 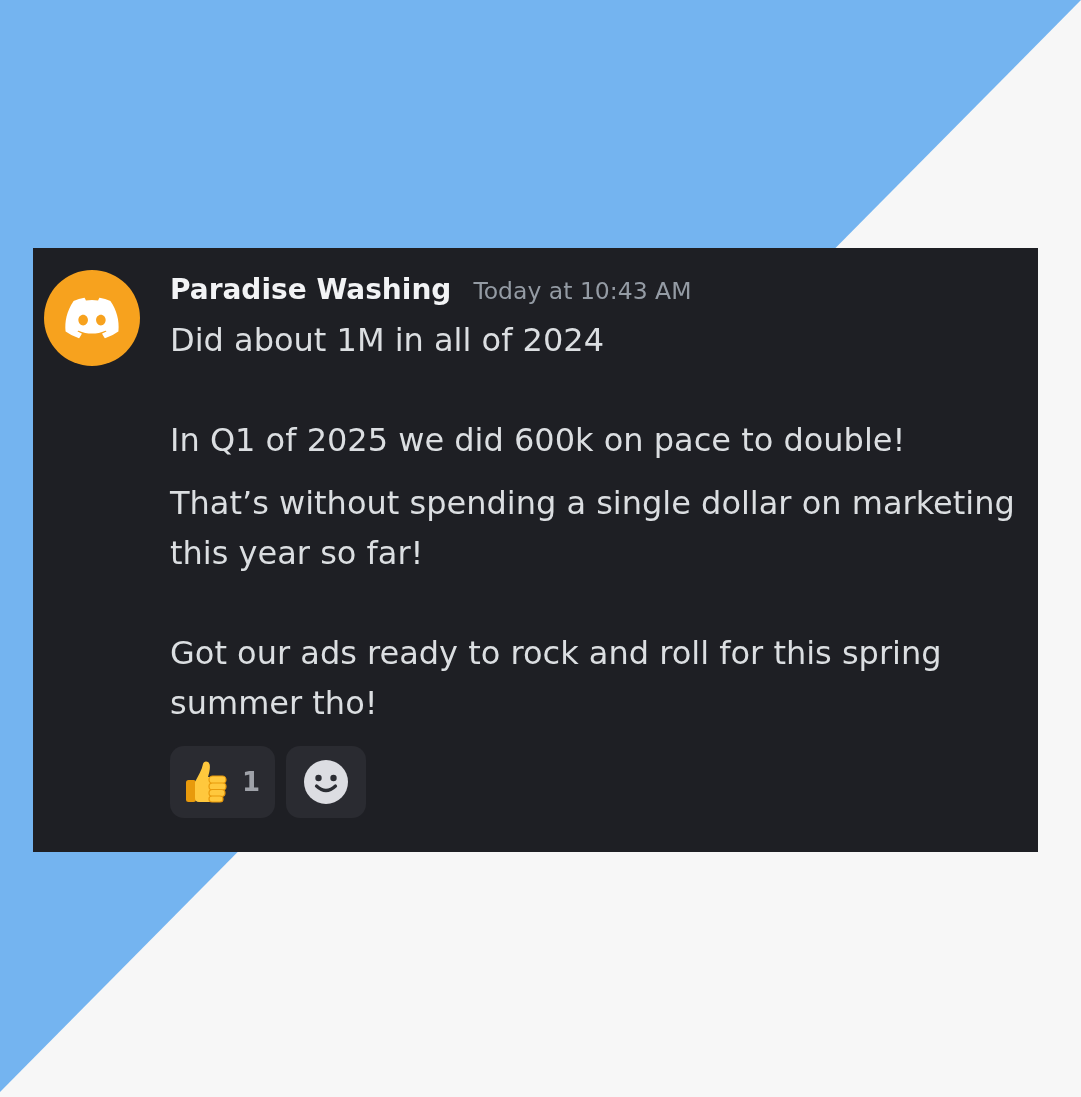 I want to click on message-timestamp: Today at 10:43 AM, so click(x=582, y=291).